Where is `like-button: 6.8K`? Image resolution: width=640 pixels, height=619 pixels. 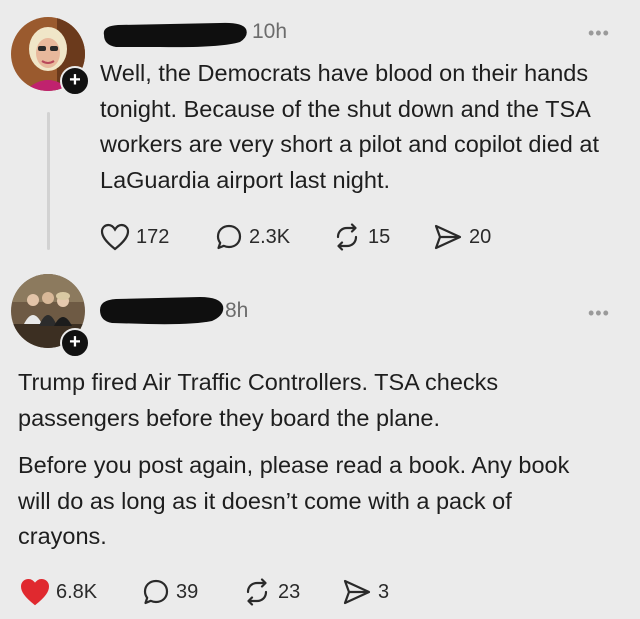 like-button: 6.8K is located at coordinates (58, 592).